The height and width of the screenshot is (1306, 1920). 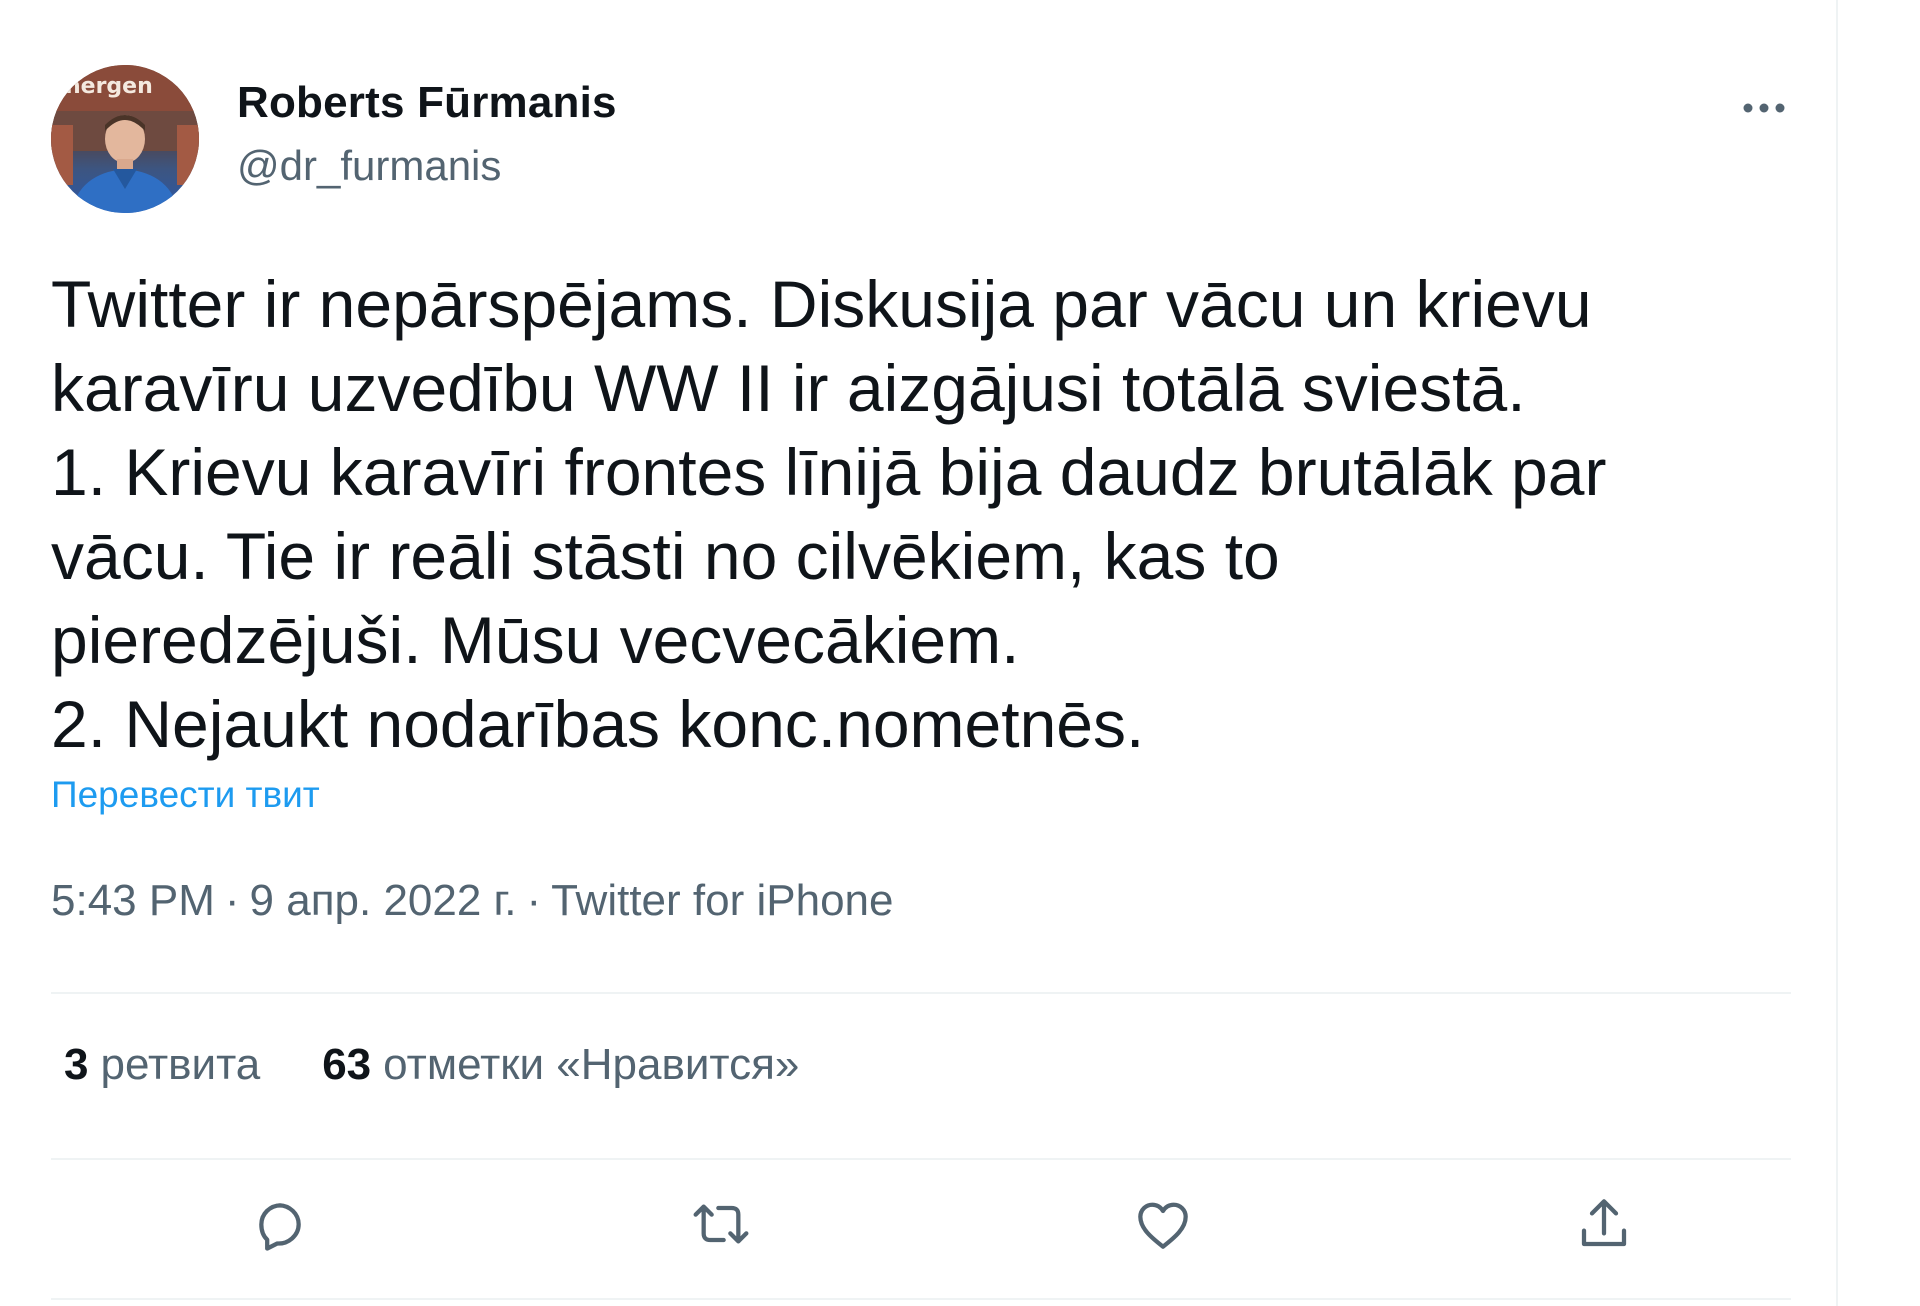 I want to click on tweet-actions, so click(x=921, y=1224).